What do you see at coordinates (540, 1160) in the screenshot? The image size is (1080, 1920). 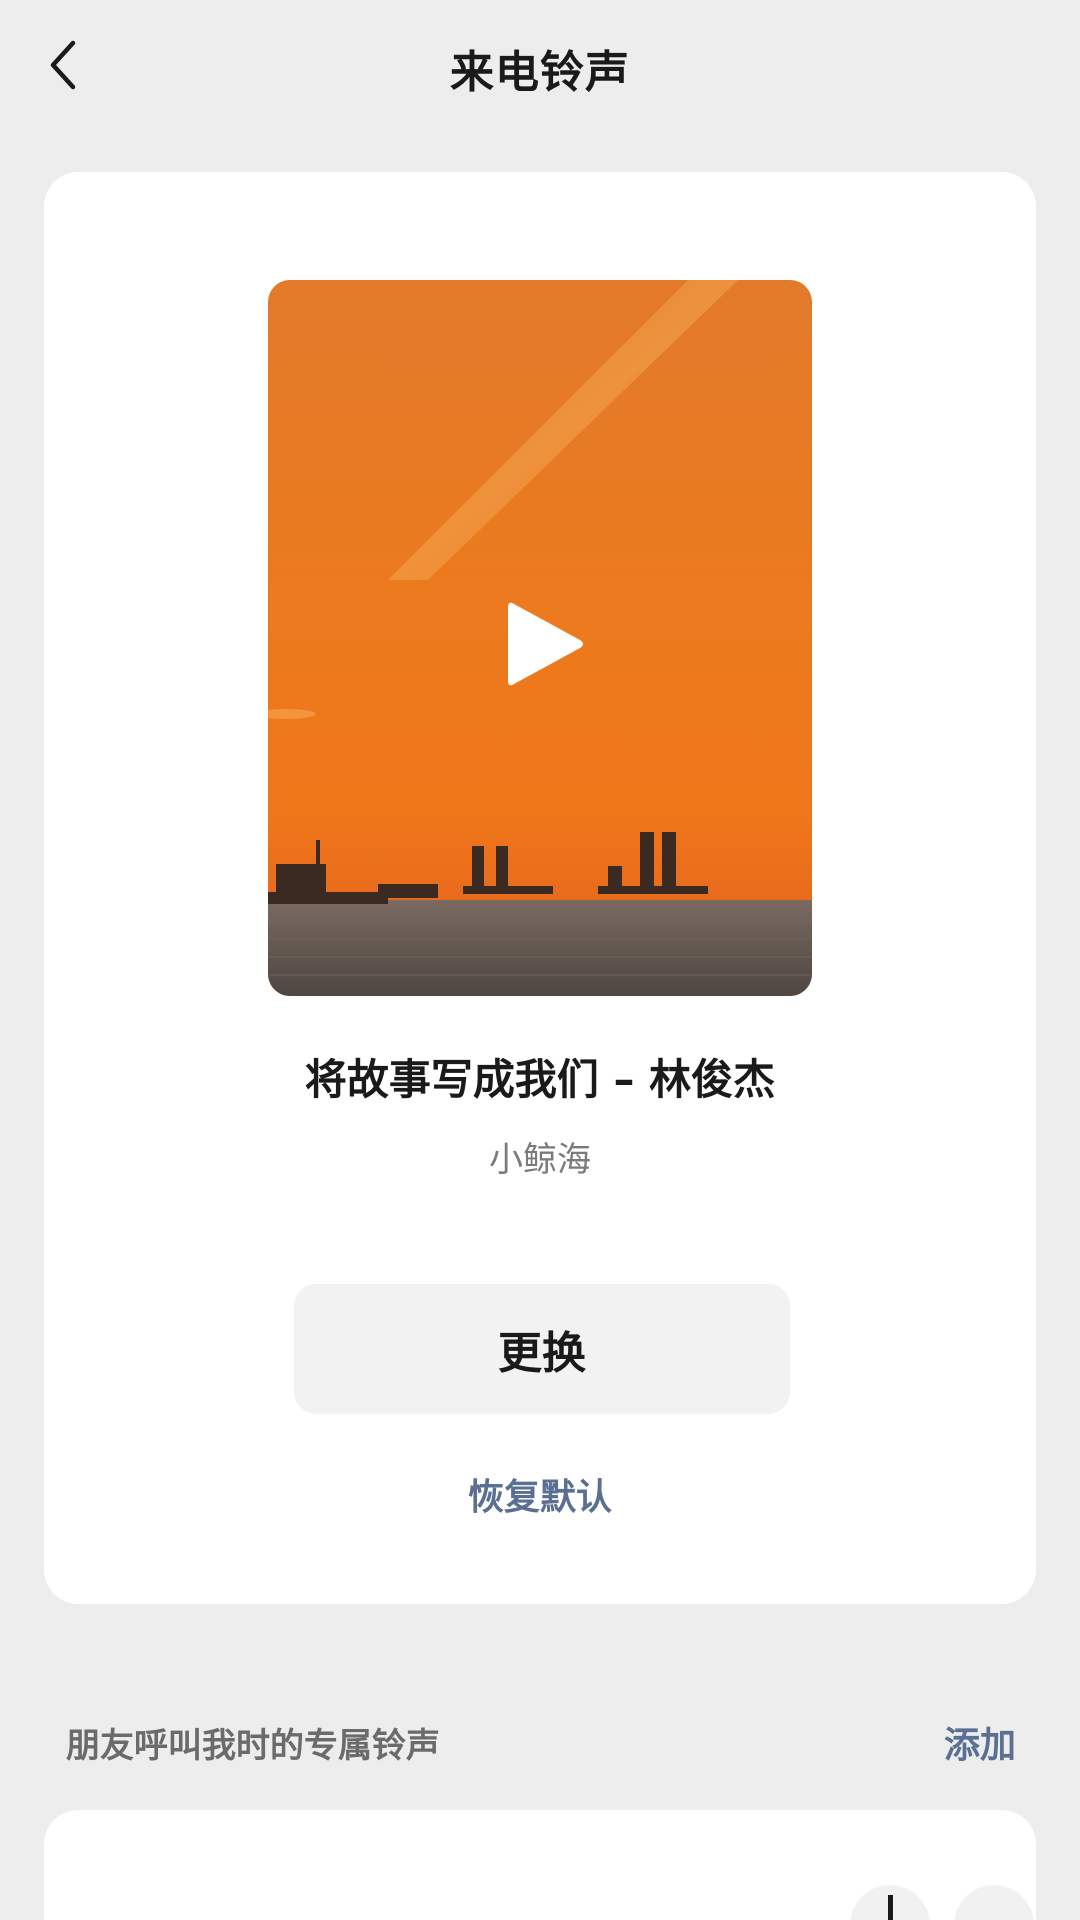 I see `song-subtitle: 小鲸海` at bounding box center [540, 1160].